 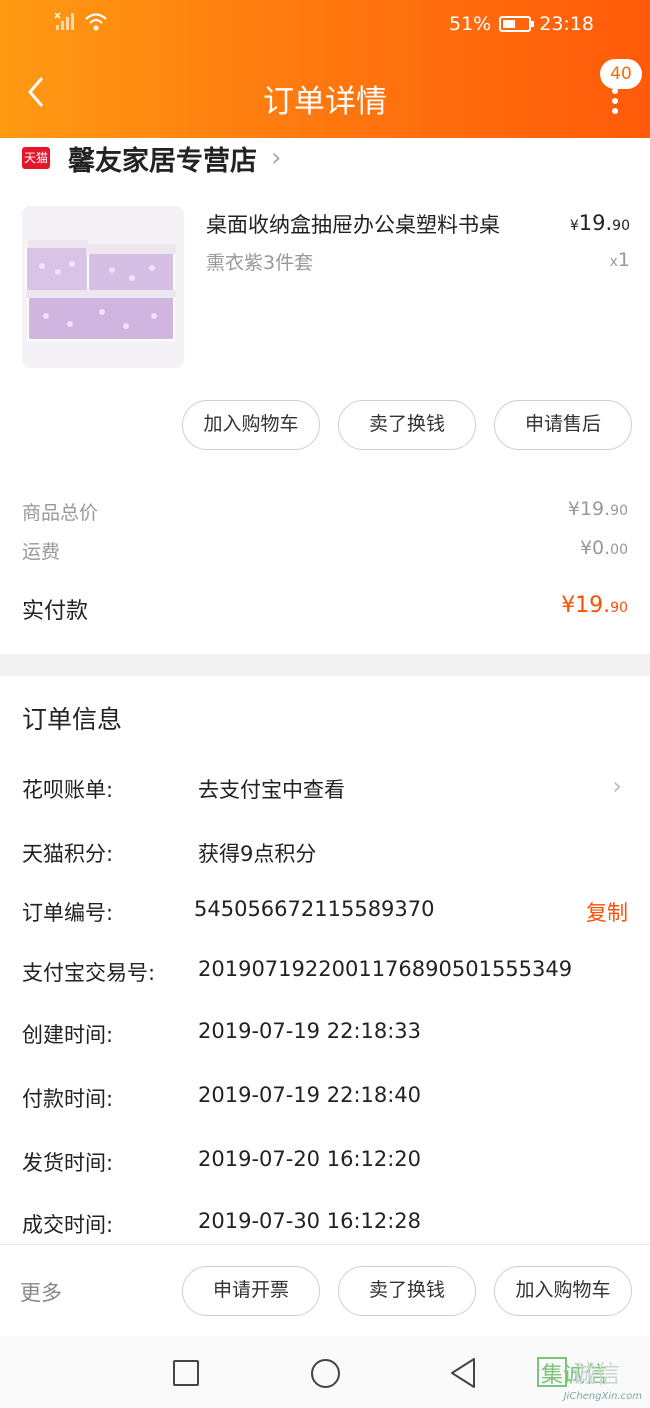 I want to click on info-label: 订单编号:, so click(x=68, y=913).